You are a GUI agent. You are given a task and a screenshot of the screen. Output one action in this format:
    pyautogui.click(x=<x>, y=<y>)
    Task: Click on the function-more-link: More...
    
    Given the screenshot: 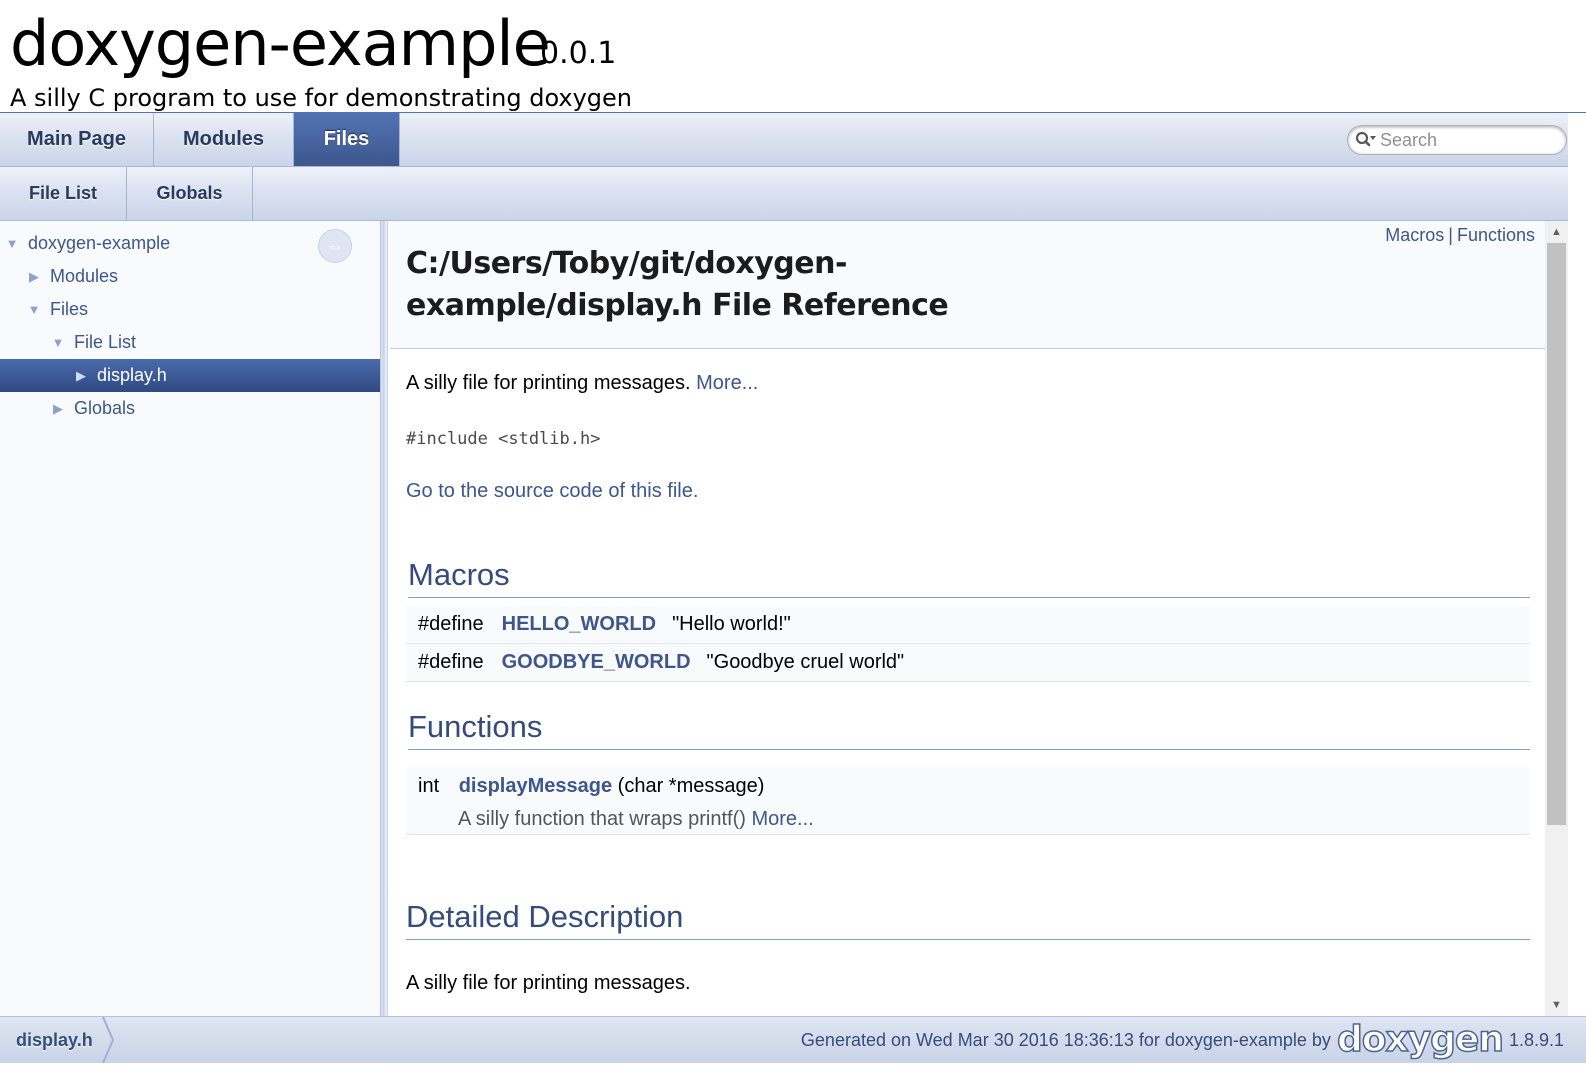 What is the action you would take?
    pyautogui.click(x=782, y=819)
    